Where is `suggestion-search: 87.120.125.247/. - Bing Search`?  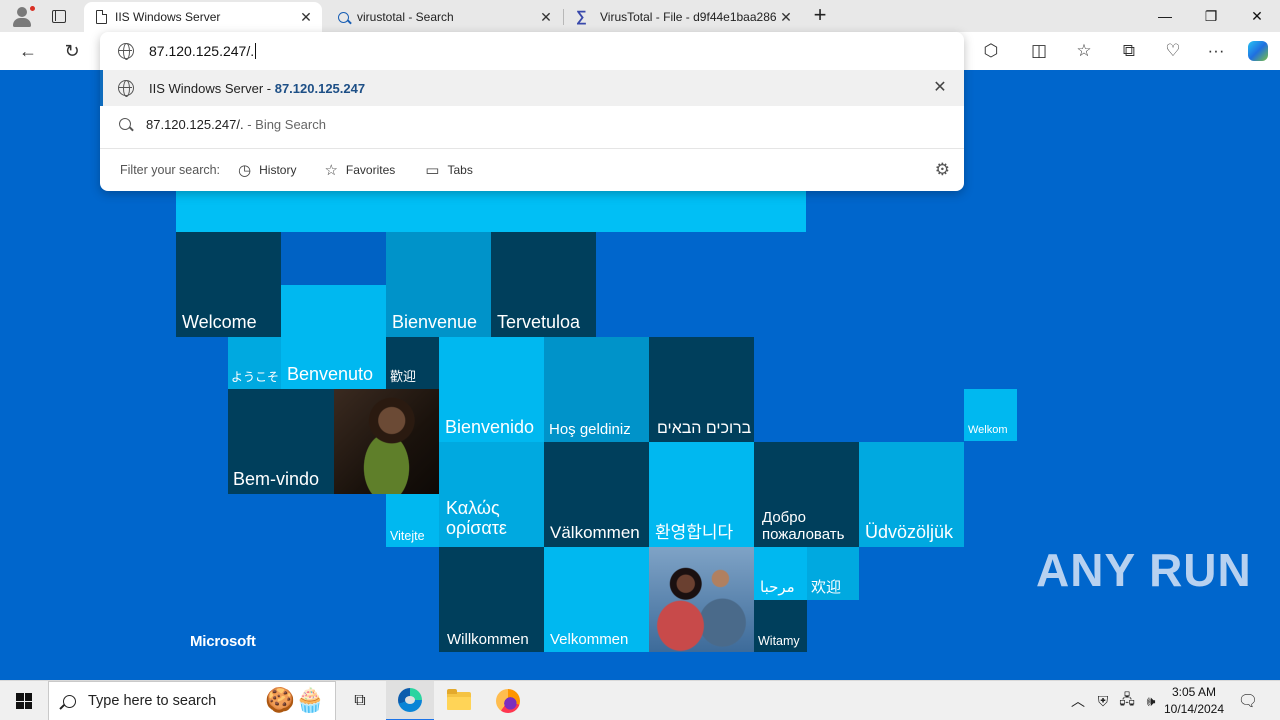
suggestion-search: 87.120.125.247/. - Bing Search is located at coordinates (532, 124).